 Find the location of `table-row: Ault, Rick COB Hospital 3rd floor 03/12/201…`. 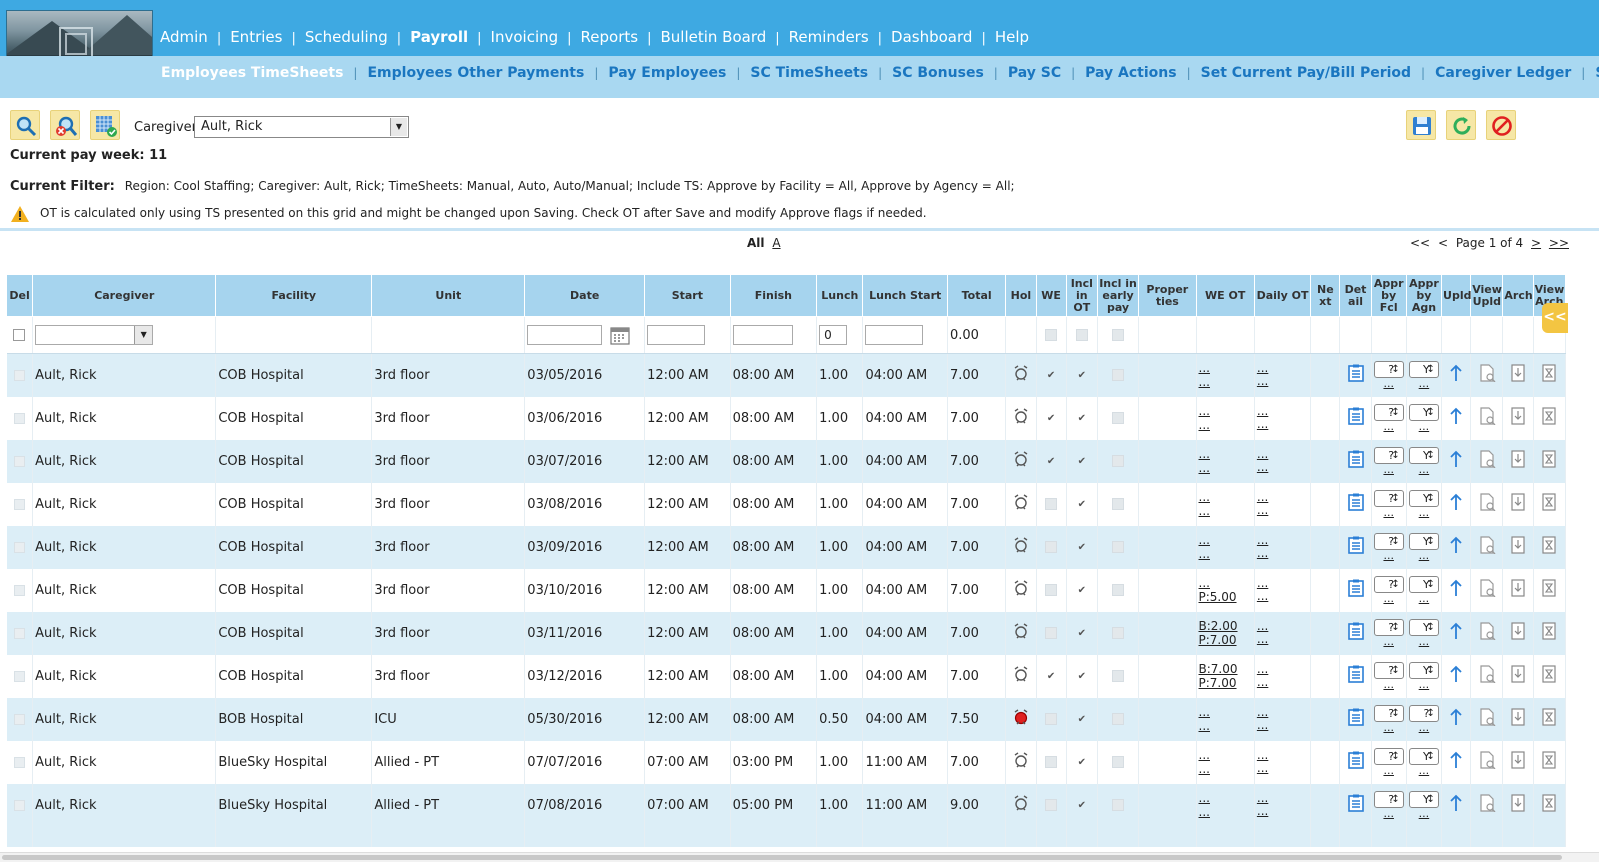

table-row: Ault, Rick COB Hospital 3rd floor 03/12/201… is located at coordinates (786, 676).